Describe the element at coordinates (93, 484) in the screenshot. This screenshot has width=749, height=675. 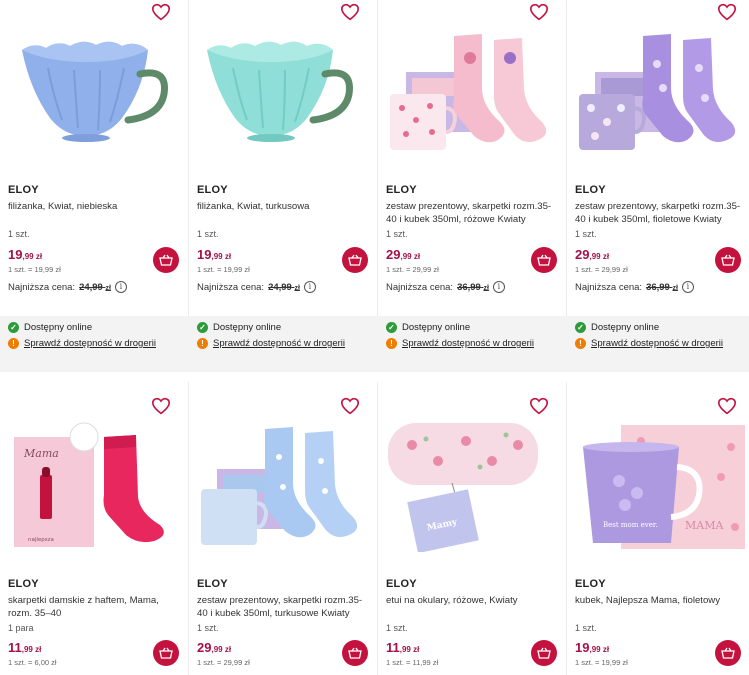
I see `product-image: Mama najlepsza` at that location.